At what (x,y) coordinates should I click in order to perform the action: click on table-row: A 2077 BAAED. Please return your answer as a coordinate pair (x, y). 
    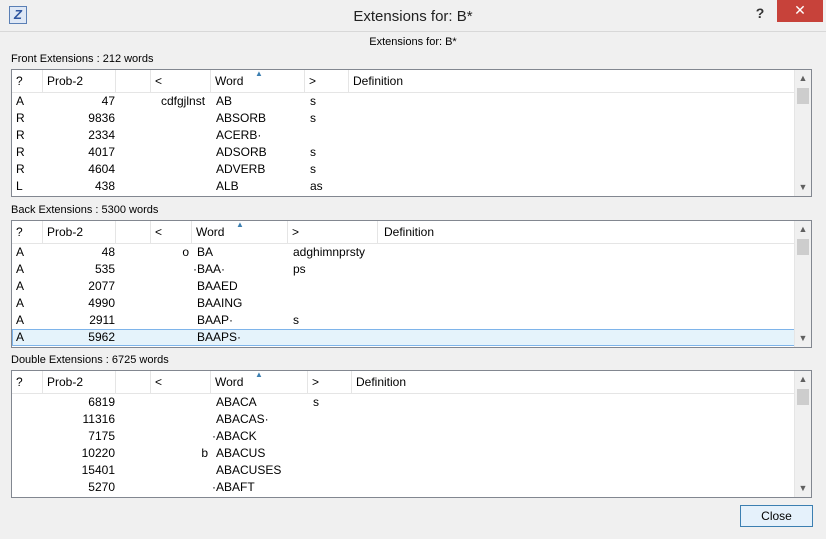
    Looking at the image, I should click on (411, 286).